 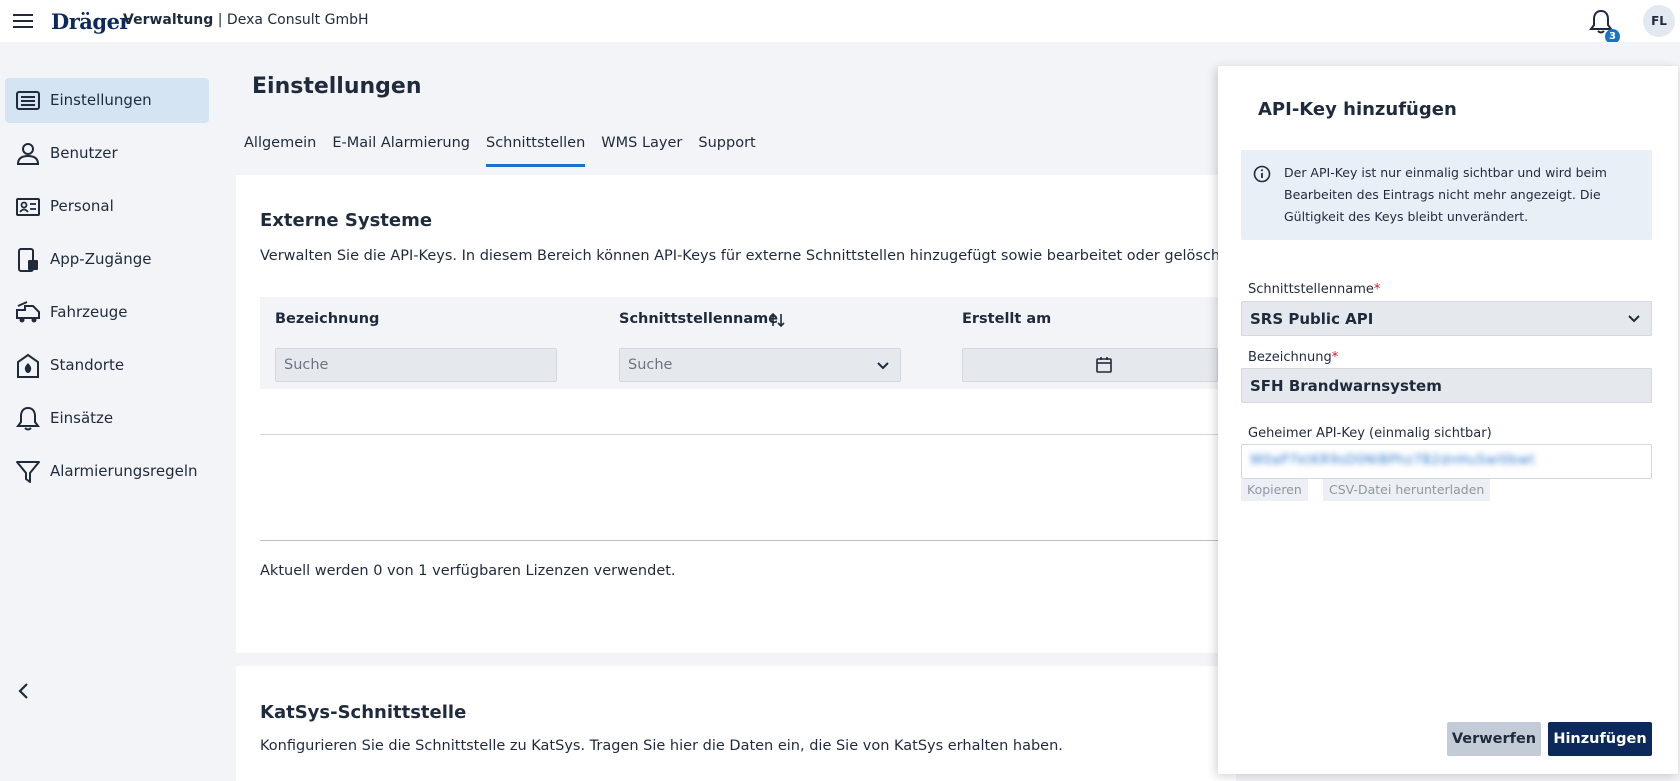 What do you see at coordinates (28, 418) in the screenshot?
I see `bell-icon` at bounding box center [28, 418].